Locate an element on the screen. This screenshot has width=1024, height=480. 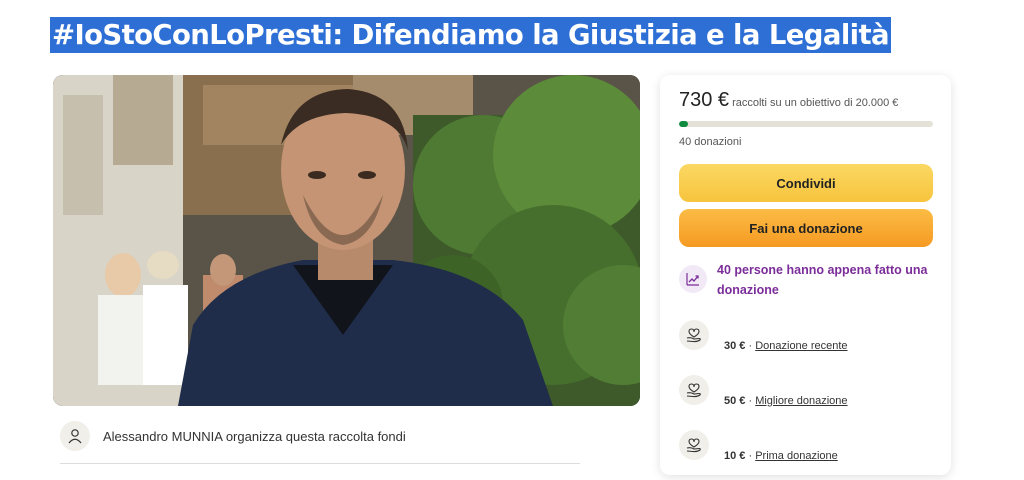
donation-item: 30 € · Donazione recente is located at coordinates (809, 345).